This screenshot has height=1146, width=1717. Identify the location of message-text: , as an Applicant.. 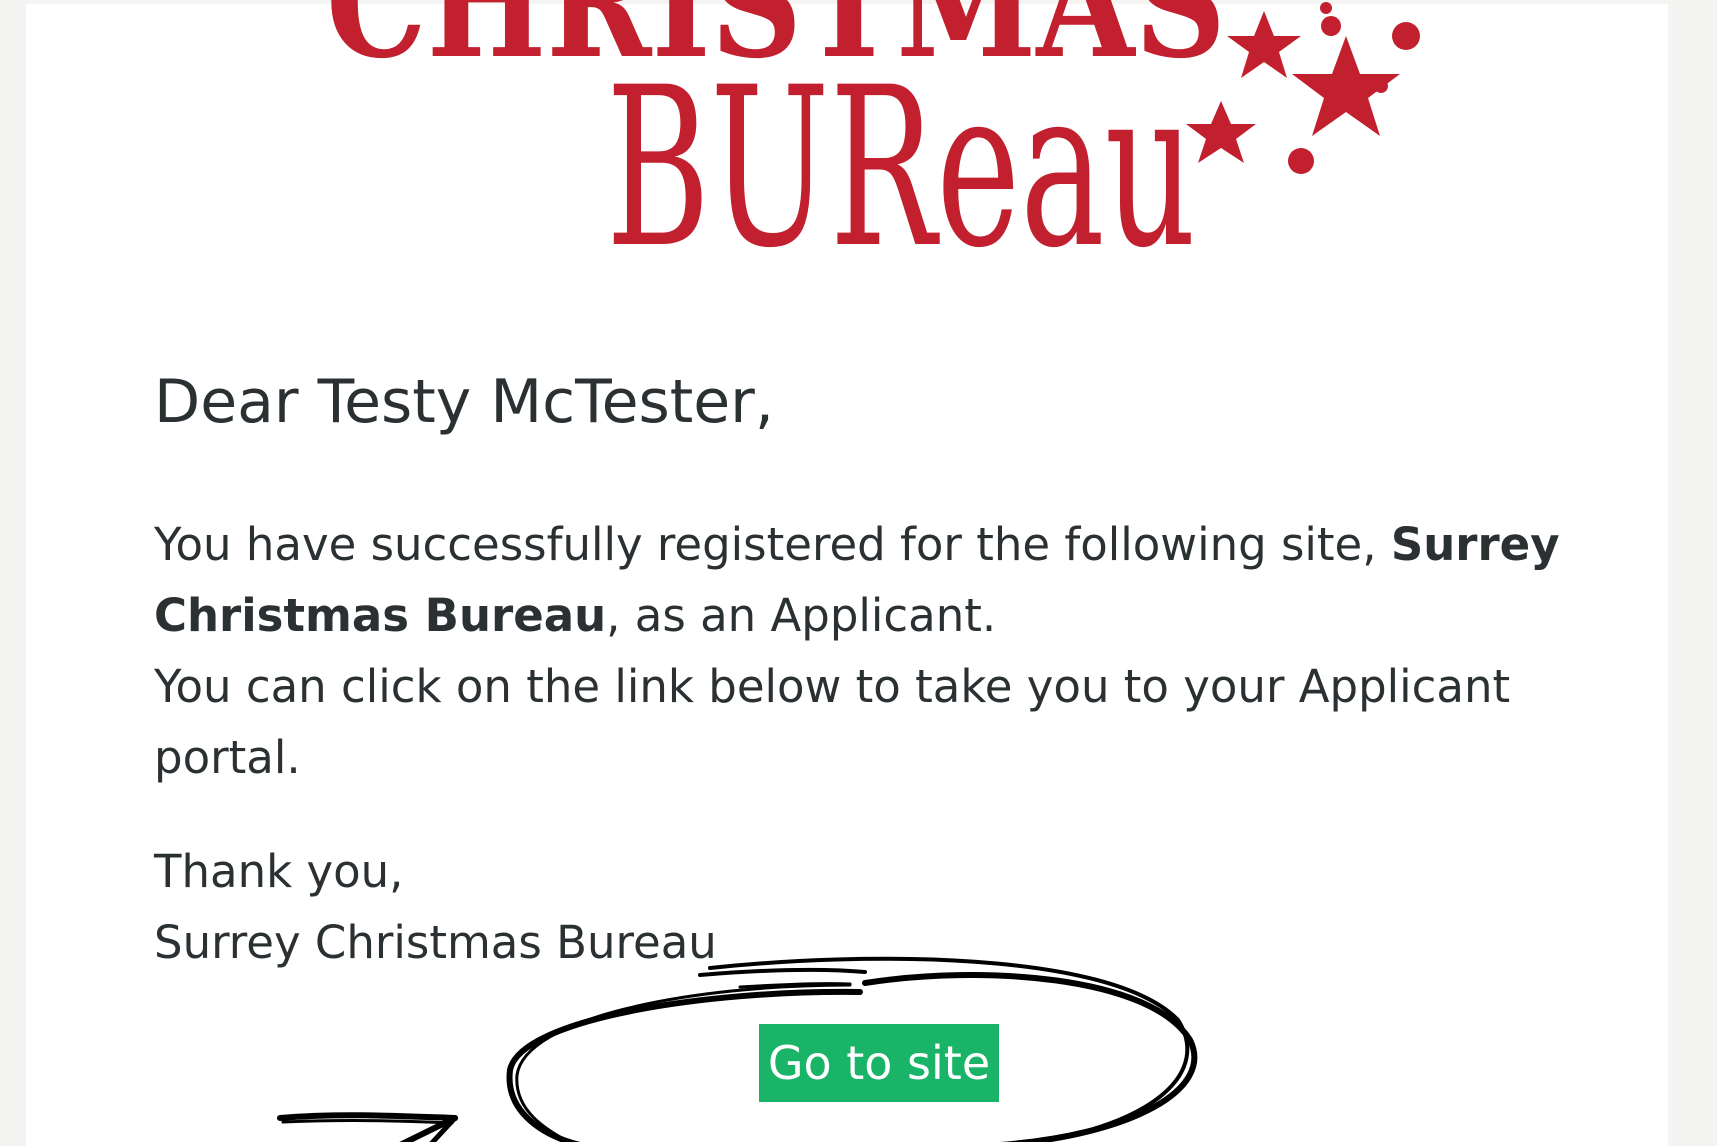
(801, 615).